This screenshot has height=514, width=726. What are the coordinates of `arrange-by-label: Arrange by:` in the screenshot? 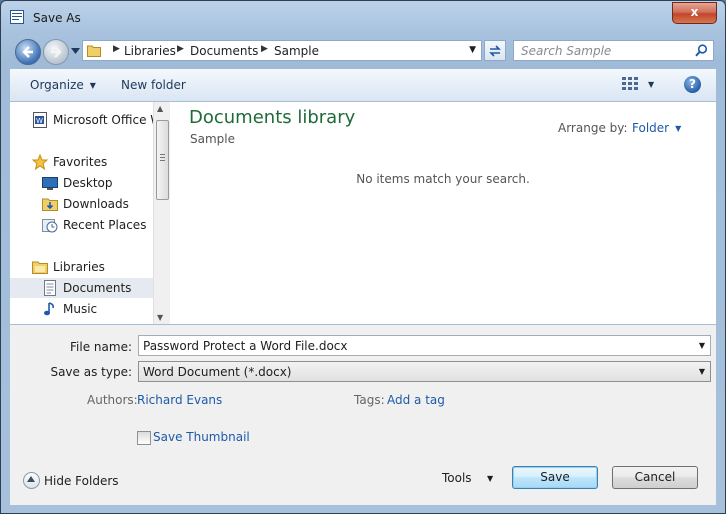 It's located at (593, 128).